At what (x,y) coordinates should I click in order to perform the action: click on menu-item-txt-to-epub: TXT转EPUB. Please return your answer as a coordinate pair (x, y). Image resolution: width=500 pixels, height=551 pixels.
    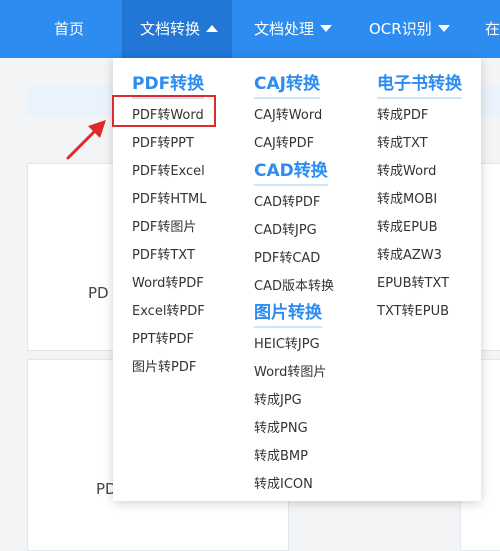
    Looking at the image, I should click on (413, 309).